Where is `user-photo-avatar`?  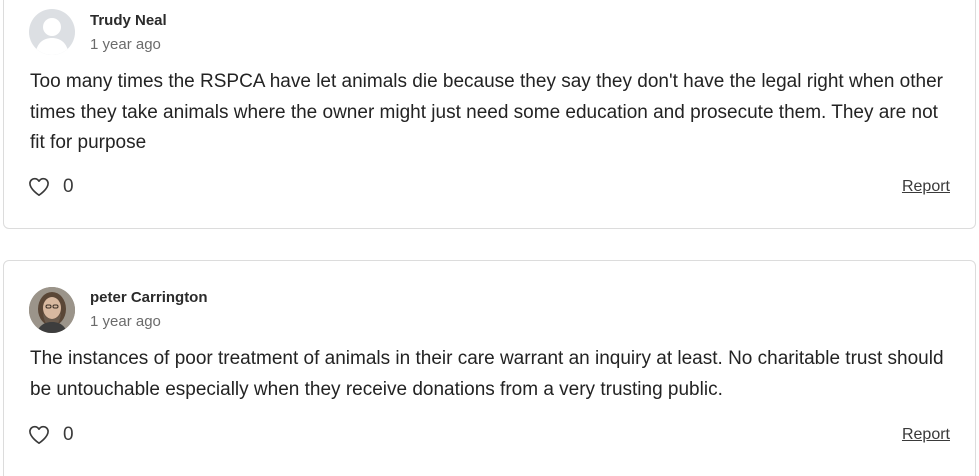
user-photo-avatar is located at coordinates (52, 310).